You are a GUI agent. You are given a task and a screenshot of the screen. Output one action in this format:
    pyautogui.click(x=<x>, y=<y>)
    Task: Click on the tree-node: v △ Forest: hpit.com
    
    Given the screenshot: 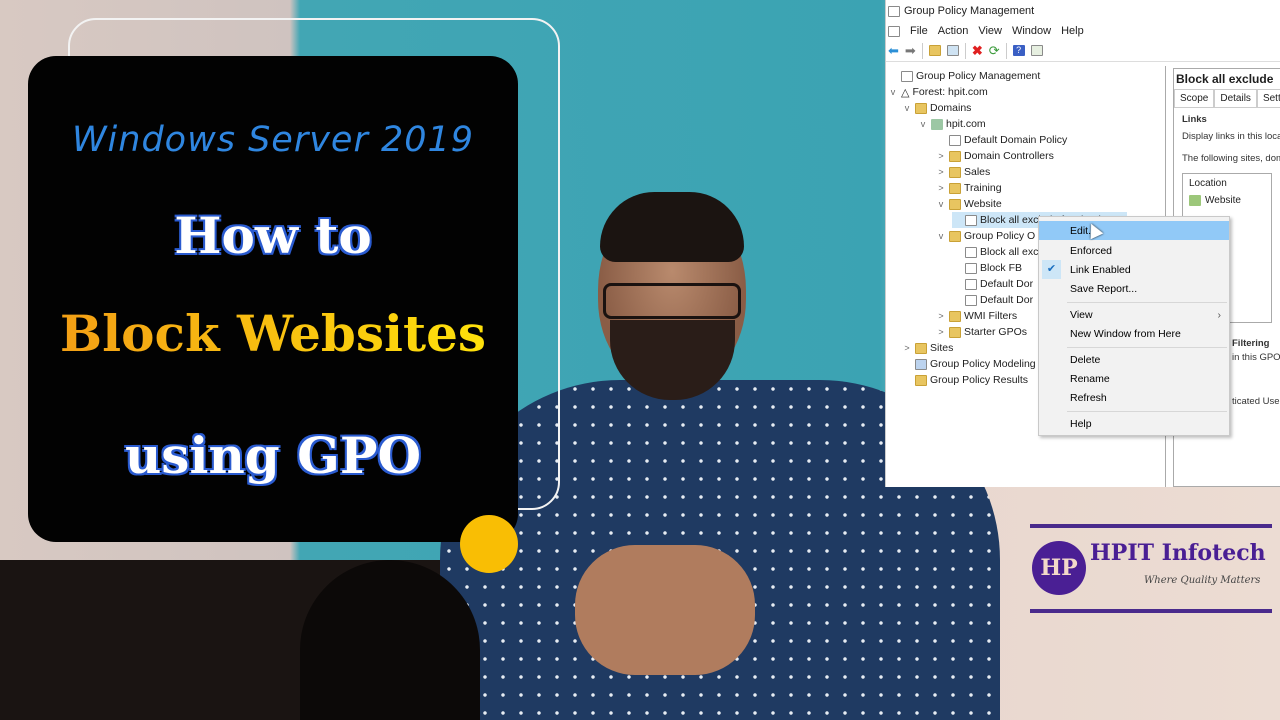 What is the action you would take?
    pyautogui.click(x=938, y=92)
    